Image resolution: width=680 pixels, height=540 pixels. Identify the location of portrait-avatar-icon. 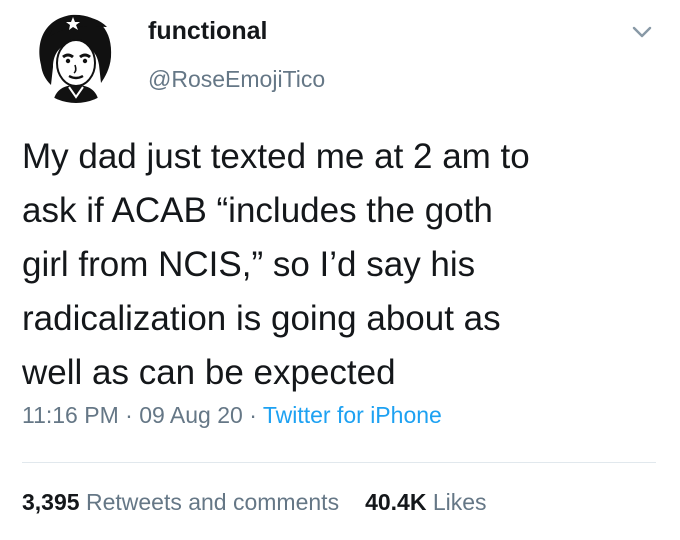
(76, 54).